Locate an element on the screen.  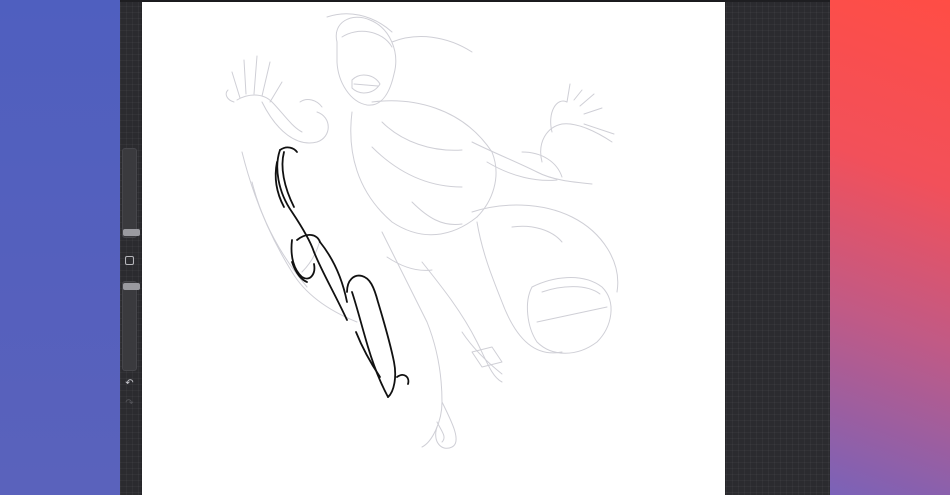
modify-button is located at coordinates (129, 260).